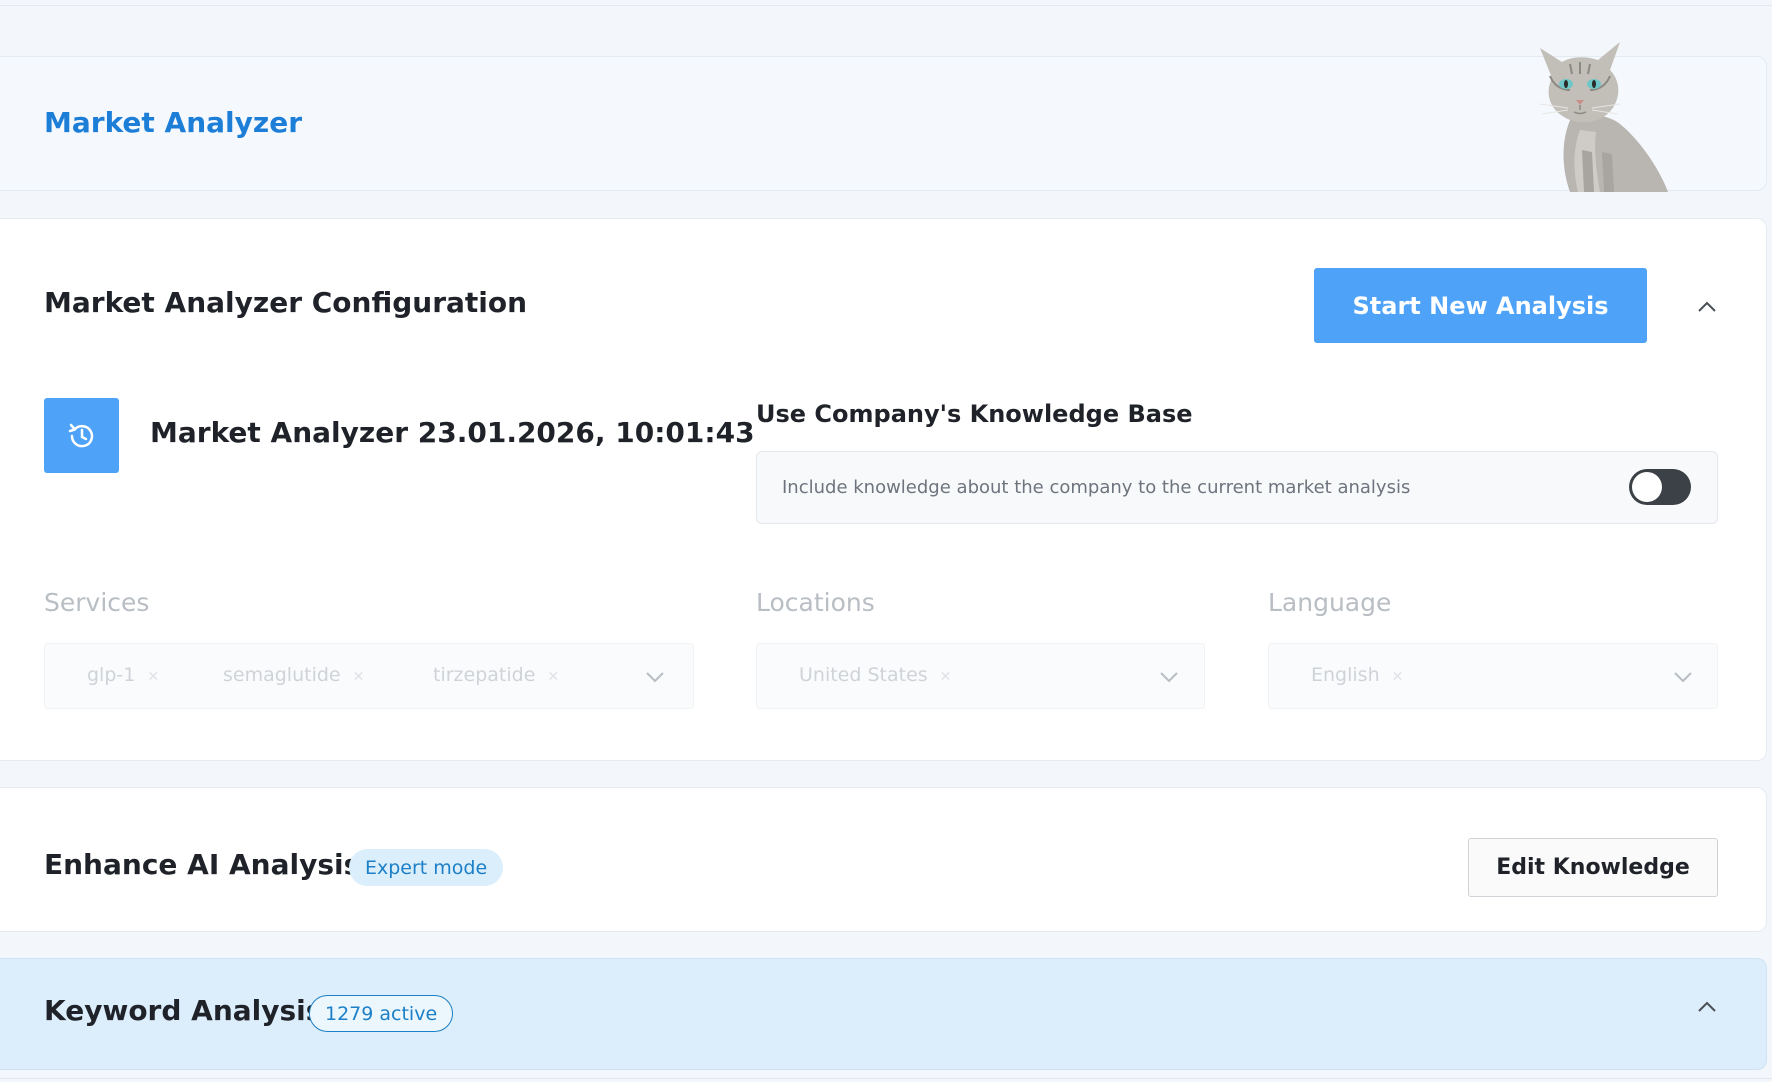  I want to click on language-tag: English ✕, so click(1357, 675).